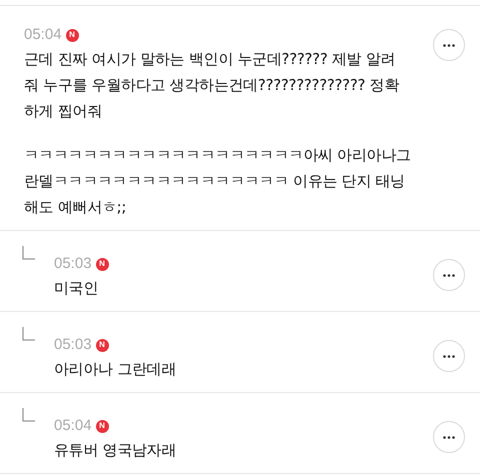 The height and width of the screenshot is (476, 480). What do you see at coordinates (73, 426) in the screenshot?
I see `reply-time: 05:04` at bounding box center [73, 426].